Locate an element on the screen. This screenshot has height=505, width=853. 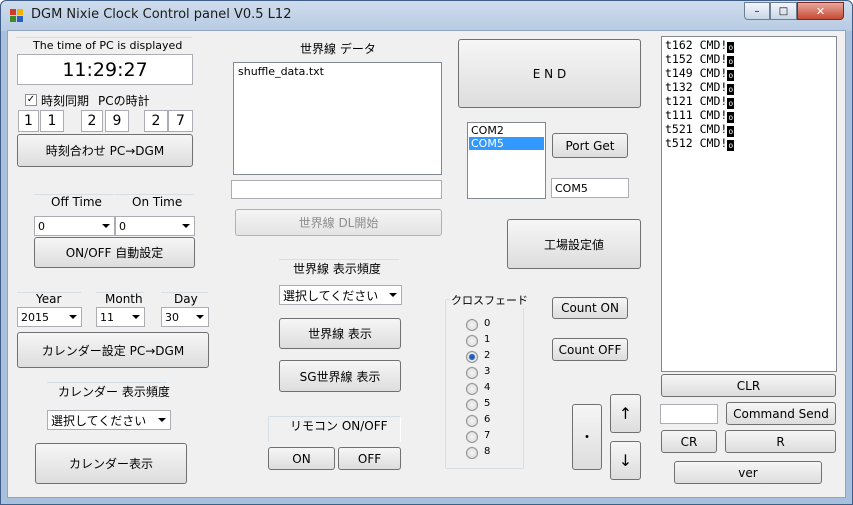
off-time-select: 0 is located at coordinates (74, 226).